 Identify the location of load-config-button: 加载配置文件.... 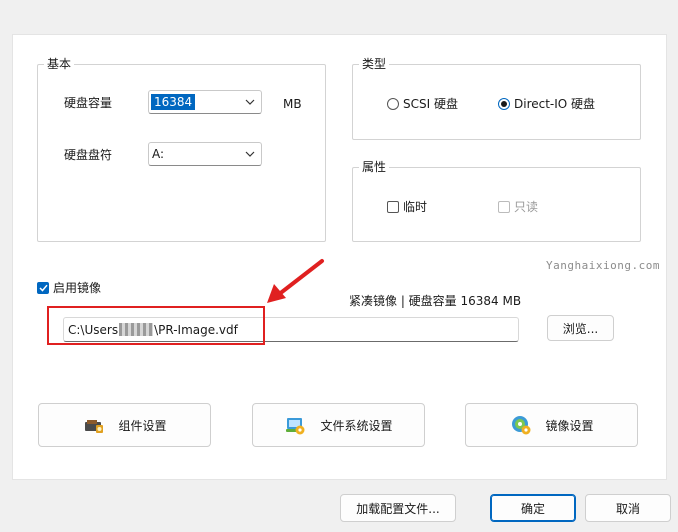
(398, 508).